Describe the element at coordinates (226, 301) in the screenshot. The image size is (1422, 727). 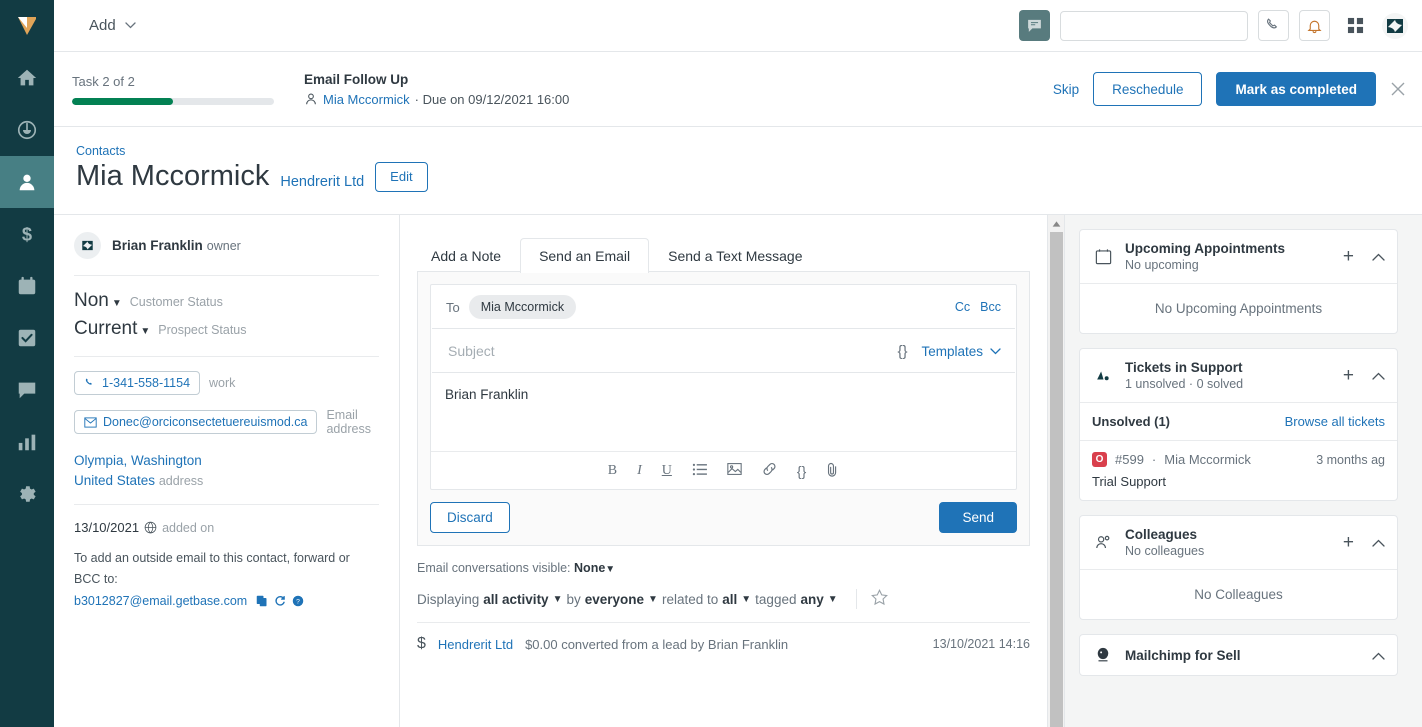
I see `customer-status-row: Non ▼ Customer Status` at that location.